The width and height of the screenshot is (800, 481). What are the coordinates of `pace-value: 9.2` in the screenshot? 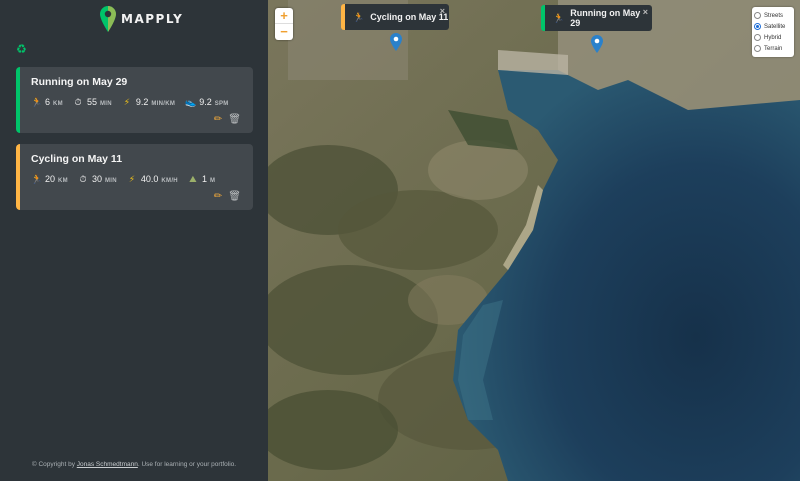 It's located at (142, 102).